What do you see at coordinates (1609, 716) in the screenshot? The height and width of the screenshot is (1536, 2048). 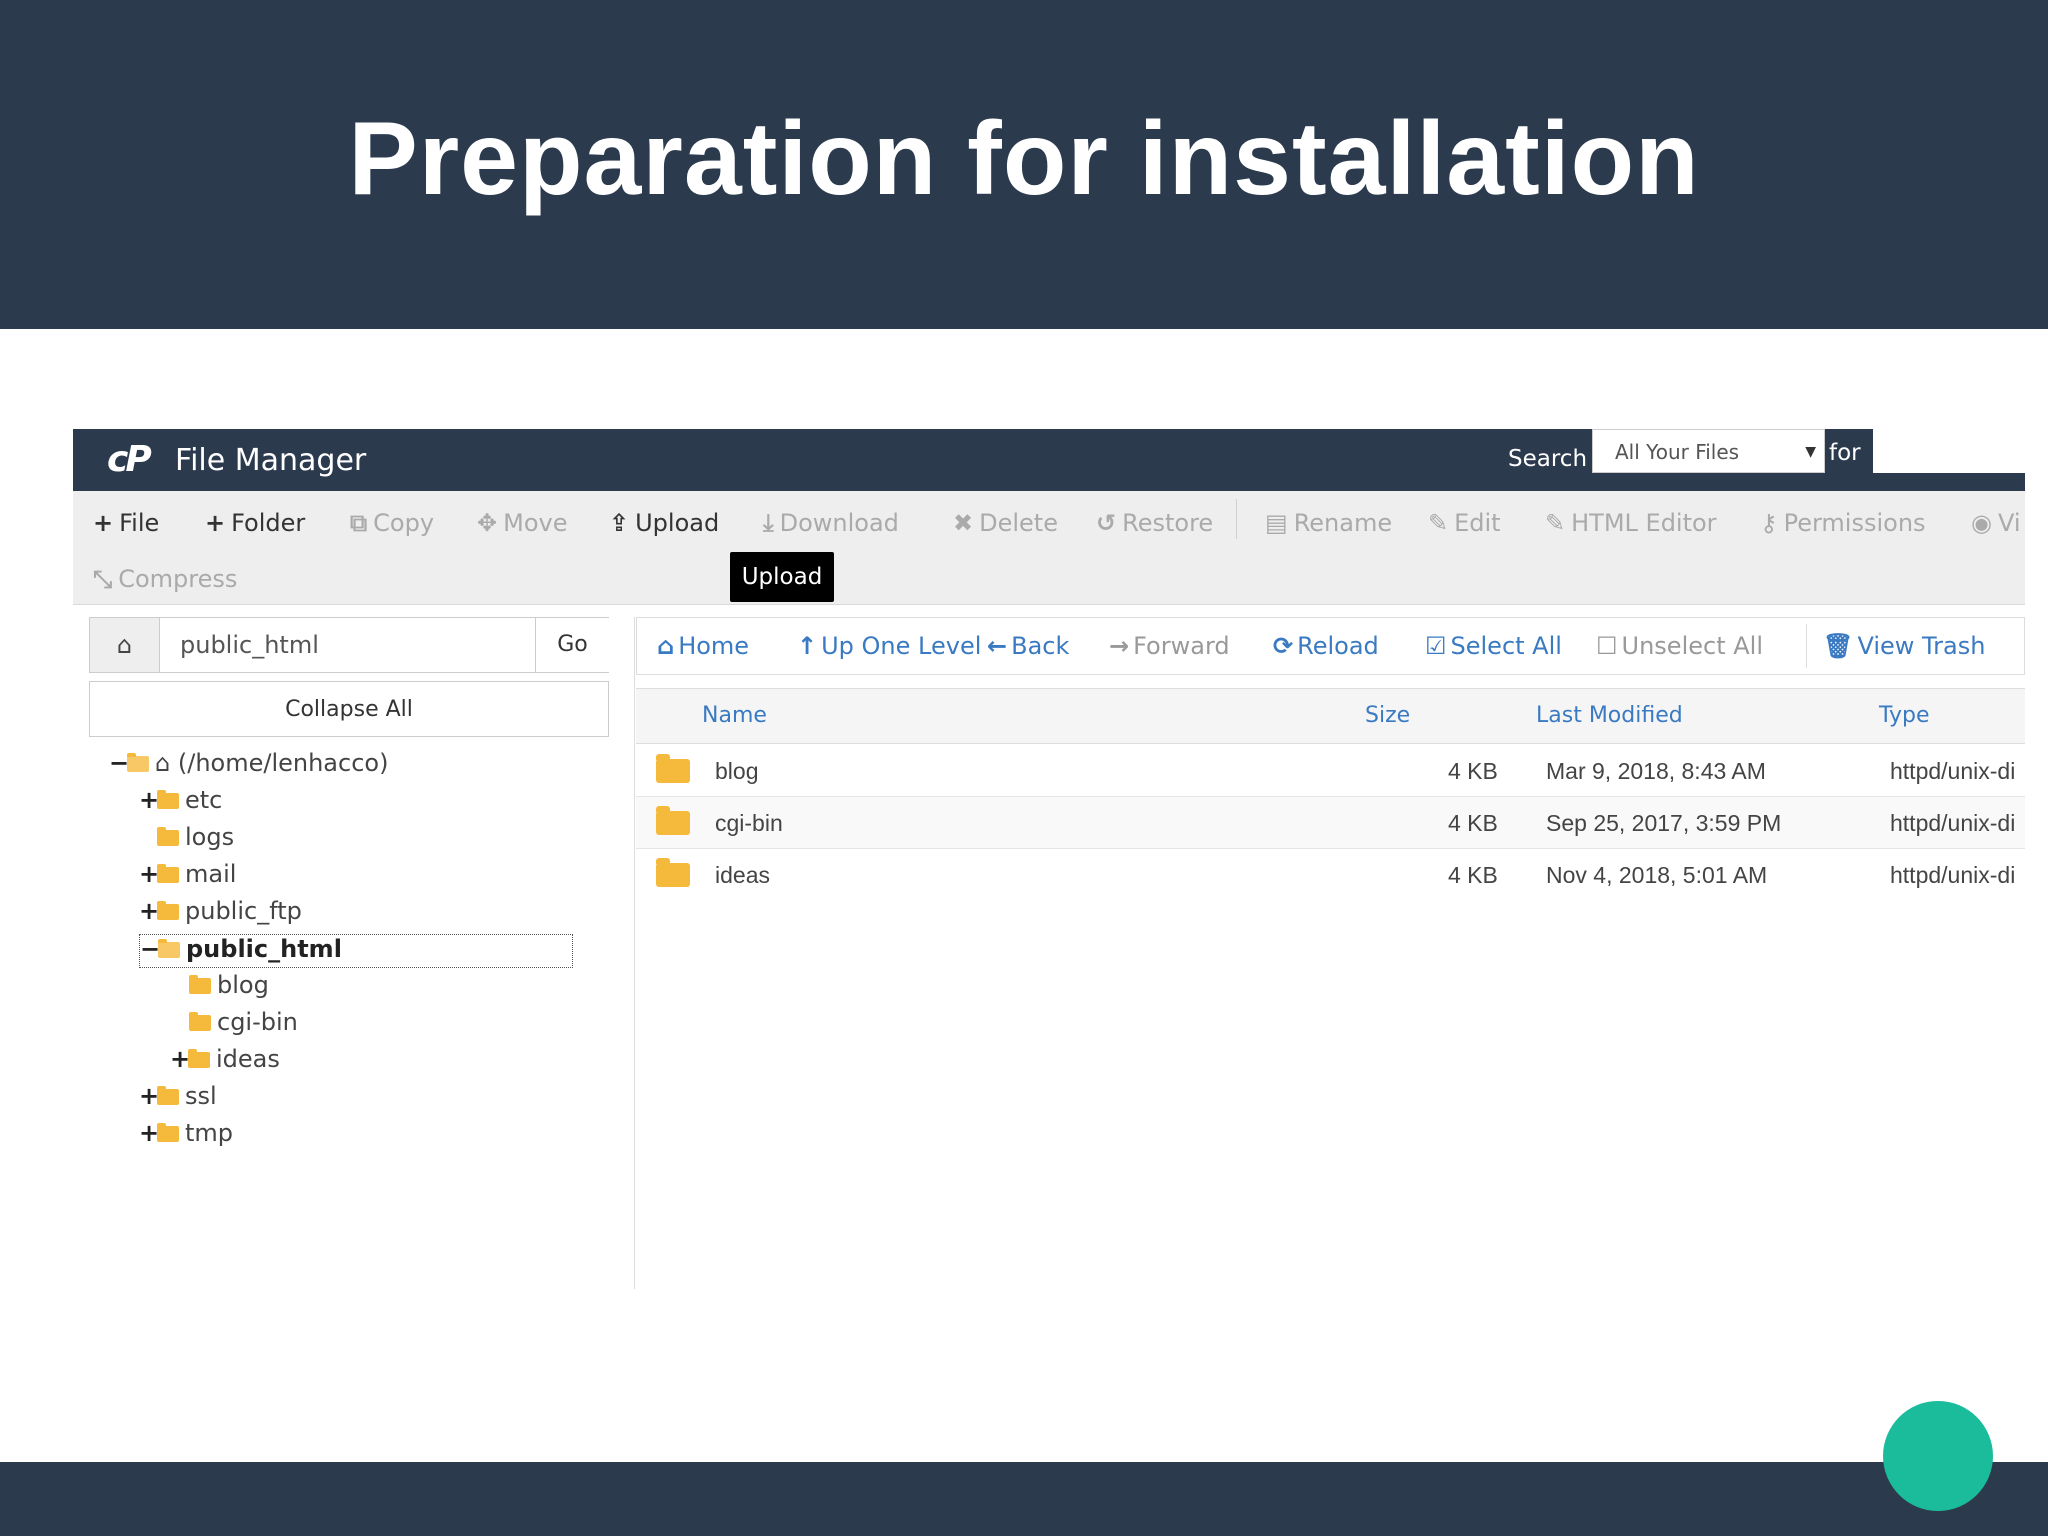 I see `column-last-modified: Last Modified` at bounding box center [1609, 716].